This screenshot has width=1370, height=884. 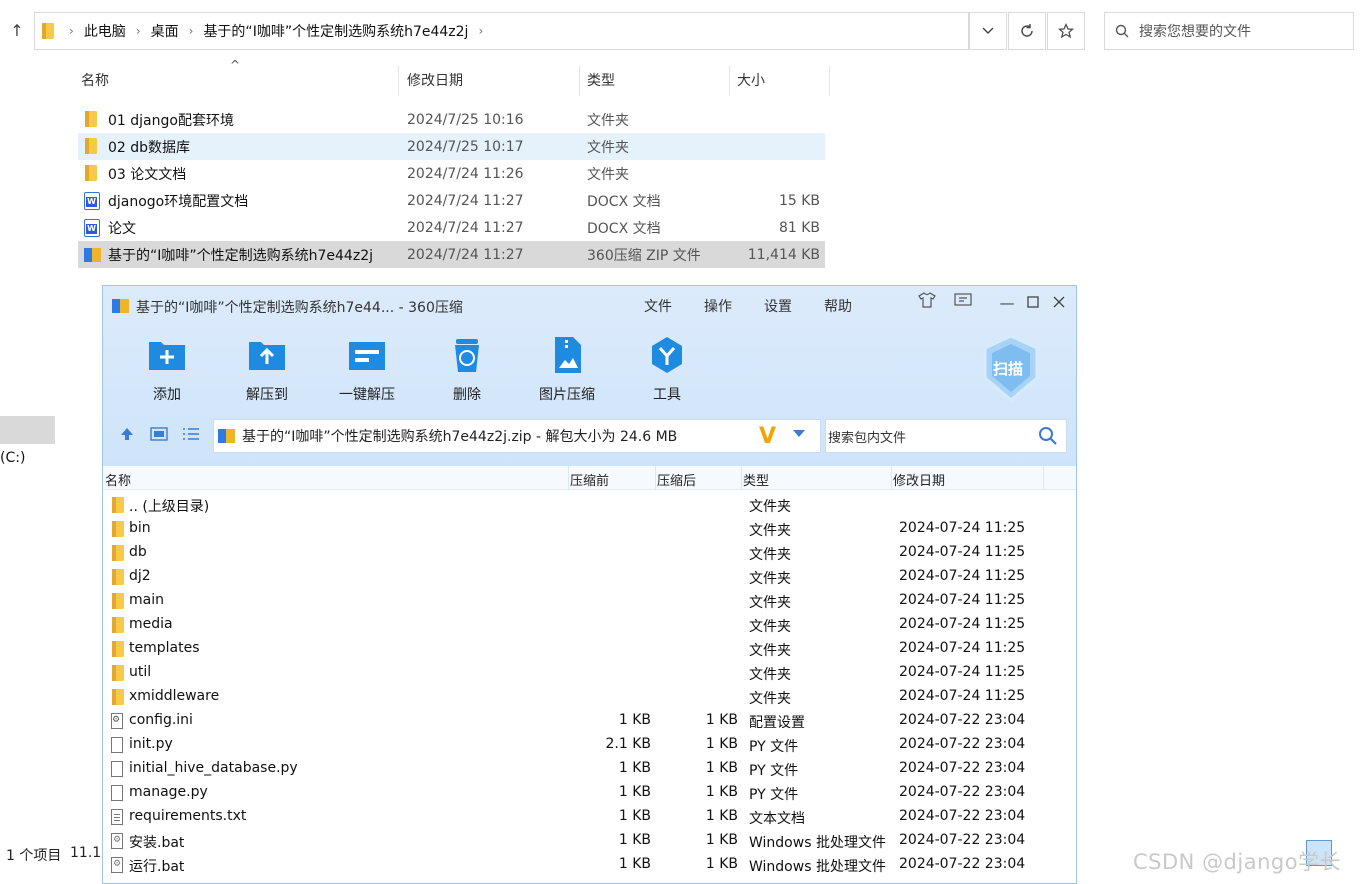 I want to click on tools-button: 工具, so click(x=667, y=371).